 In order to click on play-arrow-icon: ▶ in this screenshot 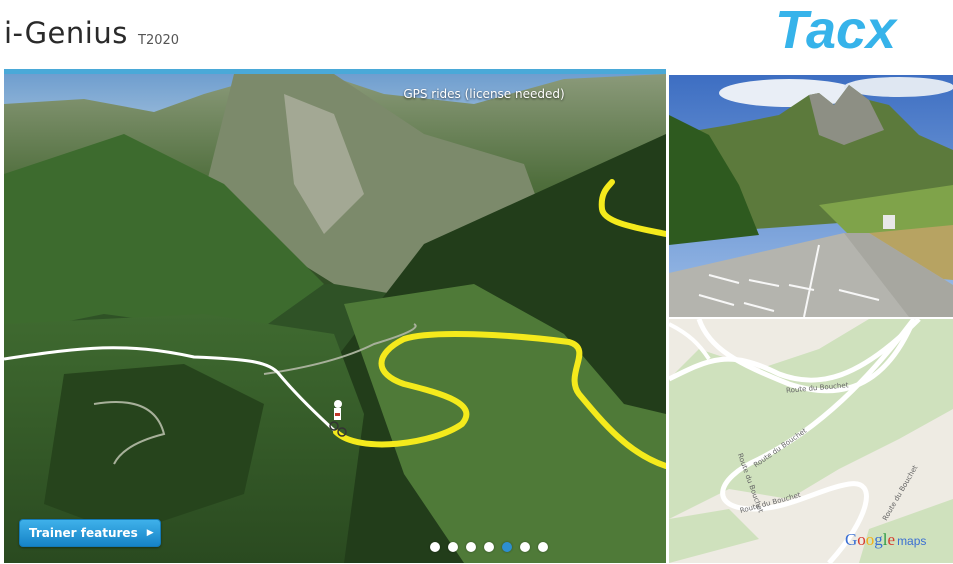, I will do `click(150, 533)`.